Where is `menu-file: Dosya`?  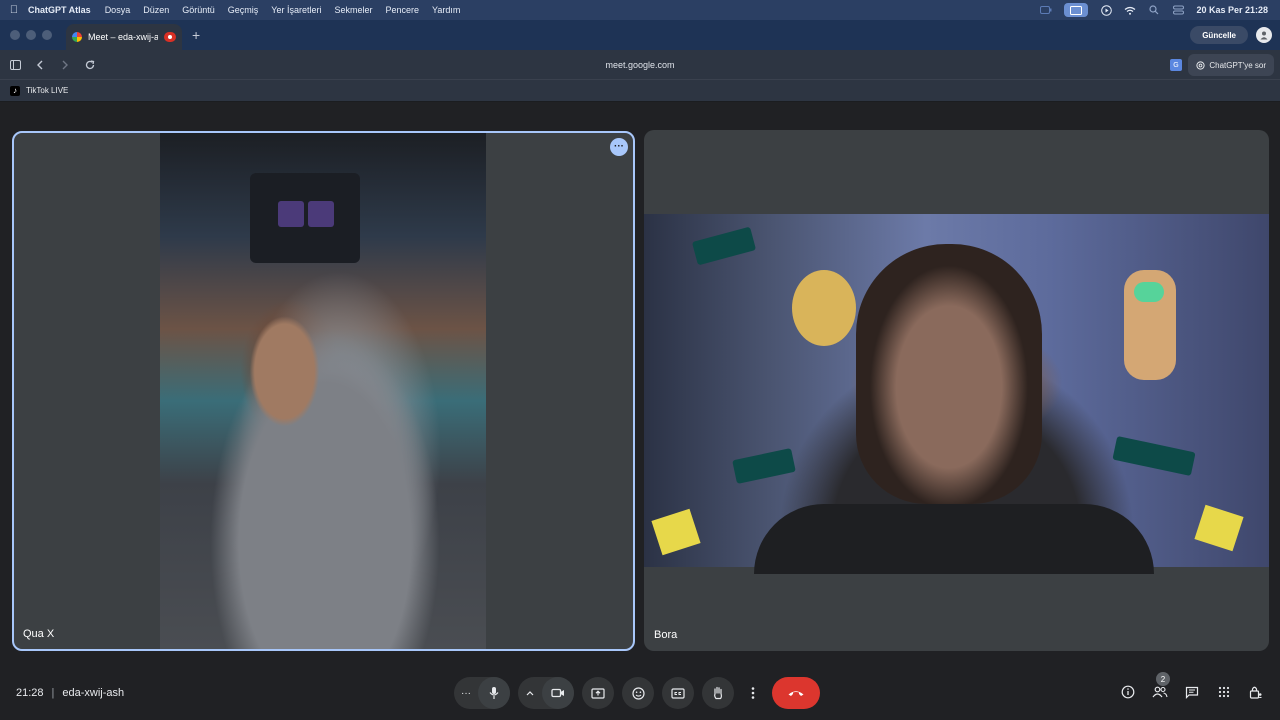
menu-file: Dosya is located at coordinates (118, 10).